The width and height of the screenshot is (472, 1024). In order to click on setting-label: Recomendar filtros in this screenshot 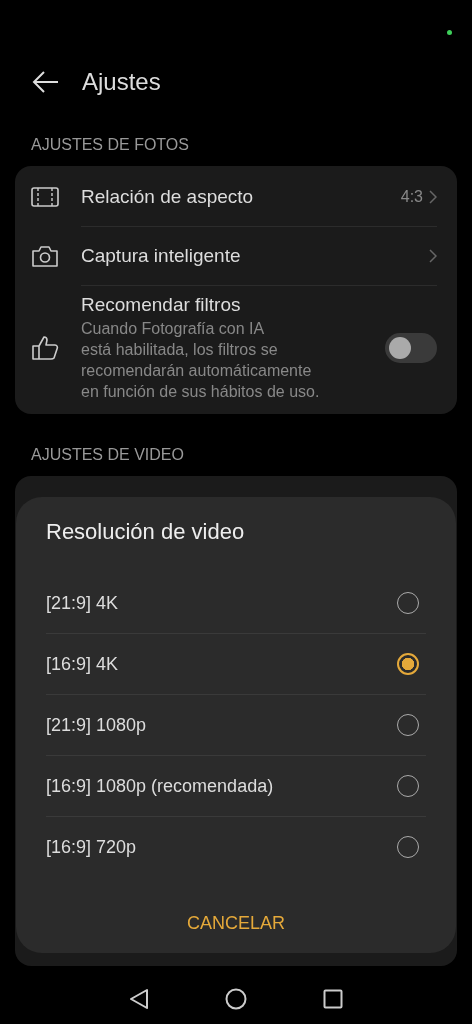, I will do `click(233, 305)`.